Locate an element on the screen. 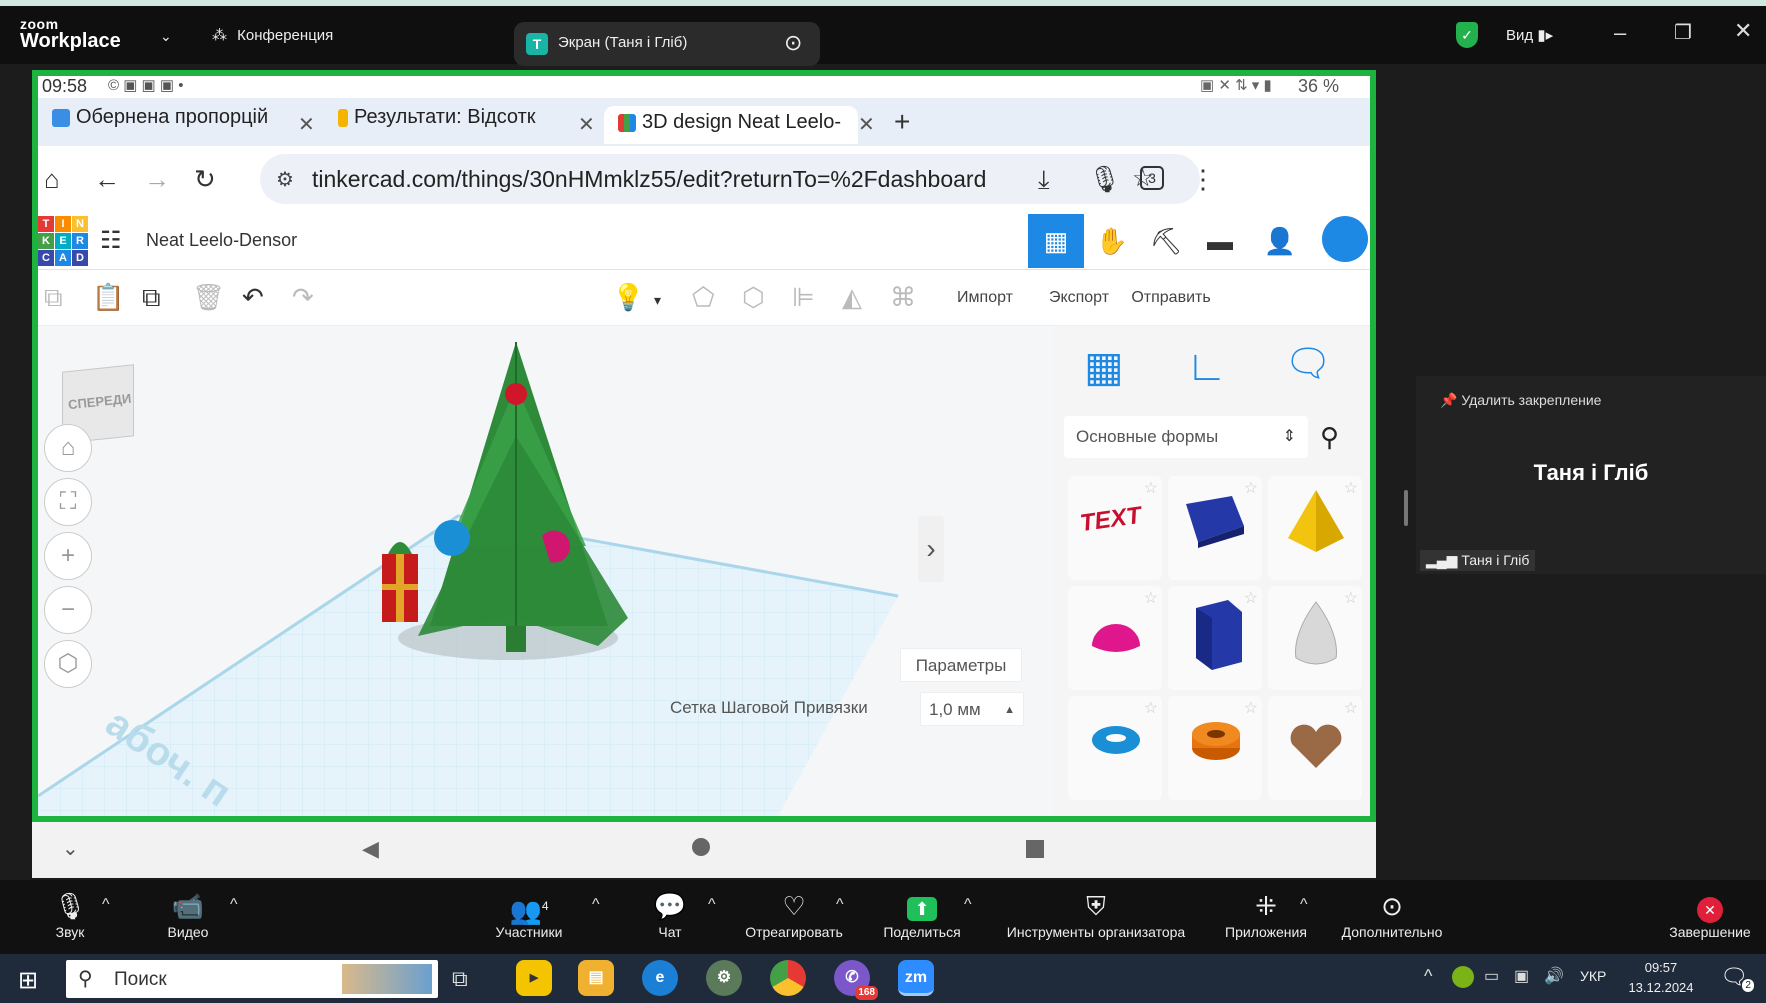 This screenshot has height=1003, width=1766. audio-options-caret: ^ is located at coordinates (106, 905).